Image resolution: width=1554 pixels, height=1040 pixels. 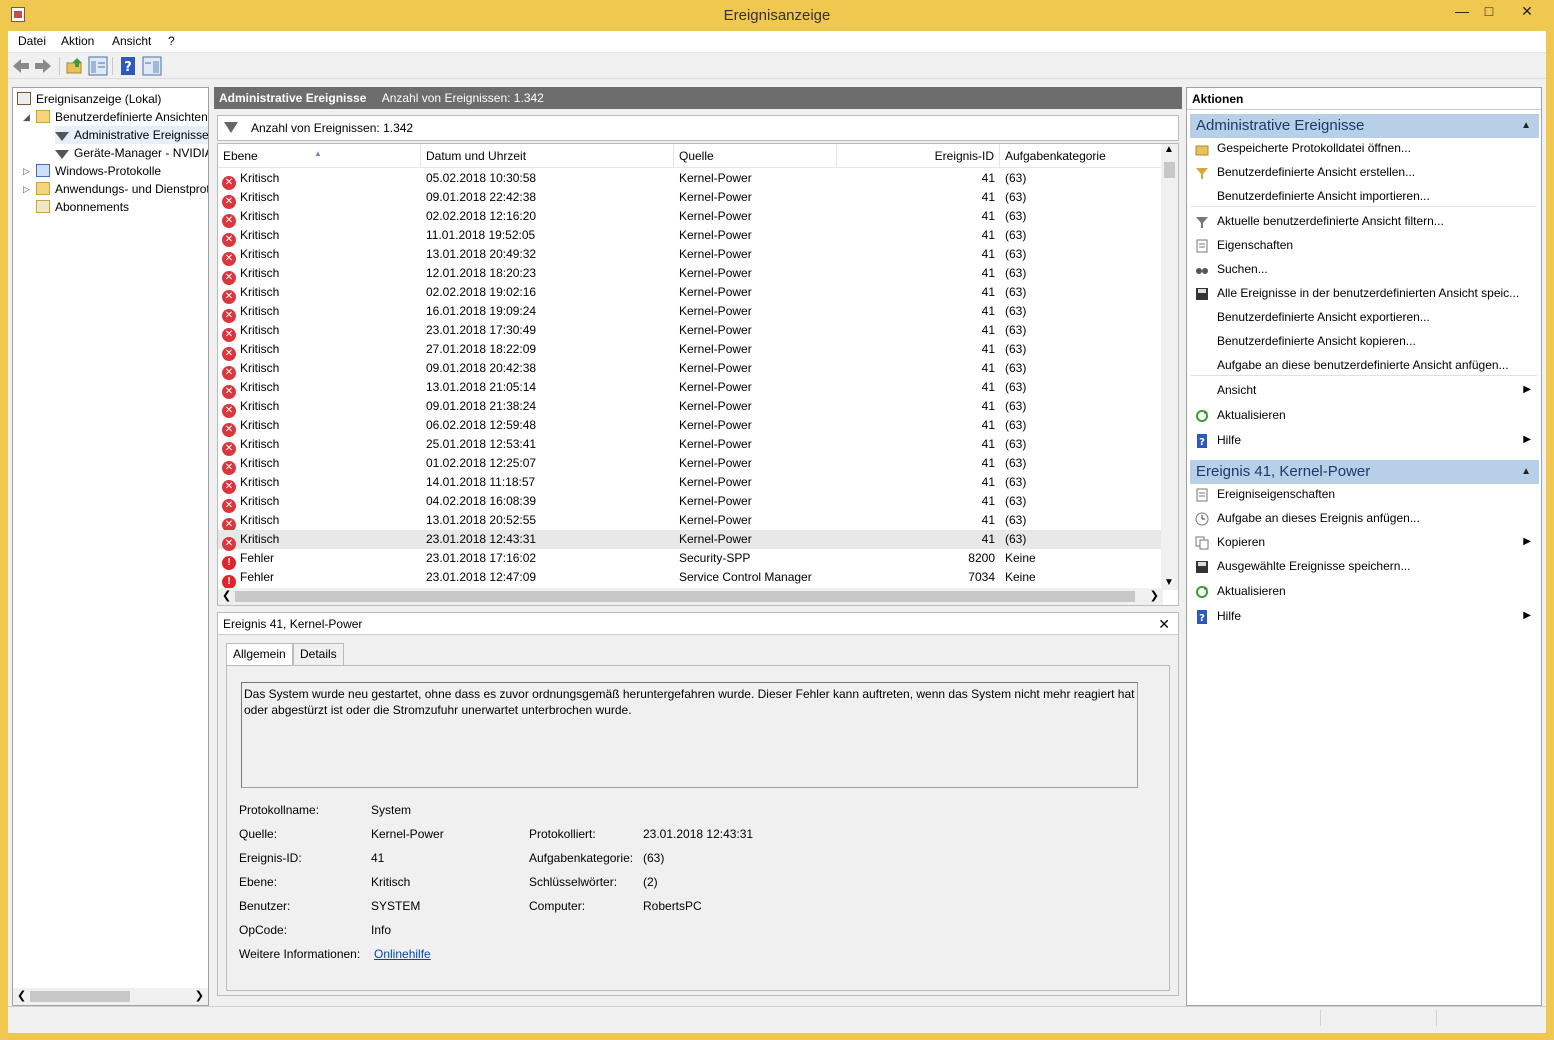 What do you see at coordinates (1169, 367) in the screenshot?
I see `table-vertical-scrollbar: ▲ ▼` at bounding box center [1169, 367].